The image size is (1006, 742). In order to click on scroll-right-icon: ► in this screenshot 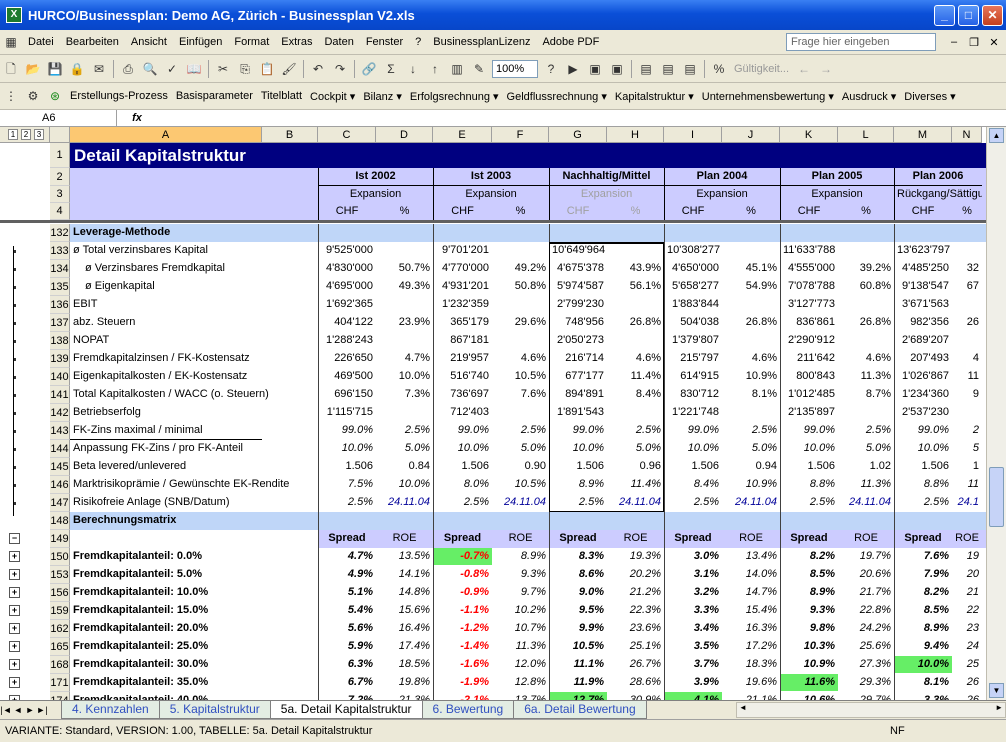, I will do `click(999, 707)`.